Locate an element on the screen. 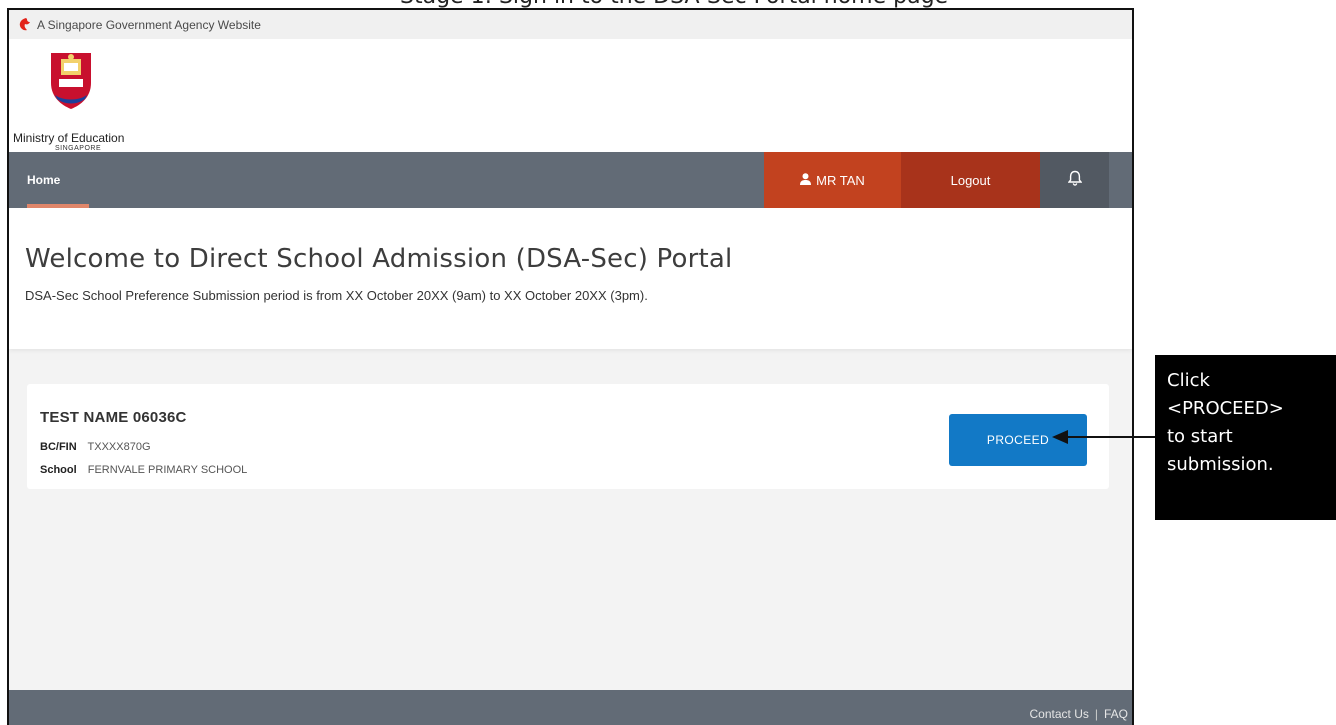  site-footer: Contact Us | FAQ is located at coordinates (570, 707).